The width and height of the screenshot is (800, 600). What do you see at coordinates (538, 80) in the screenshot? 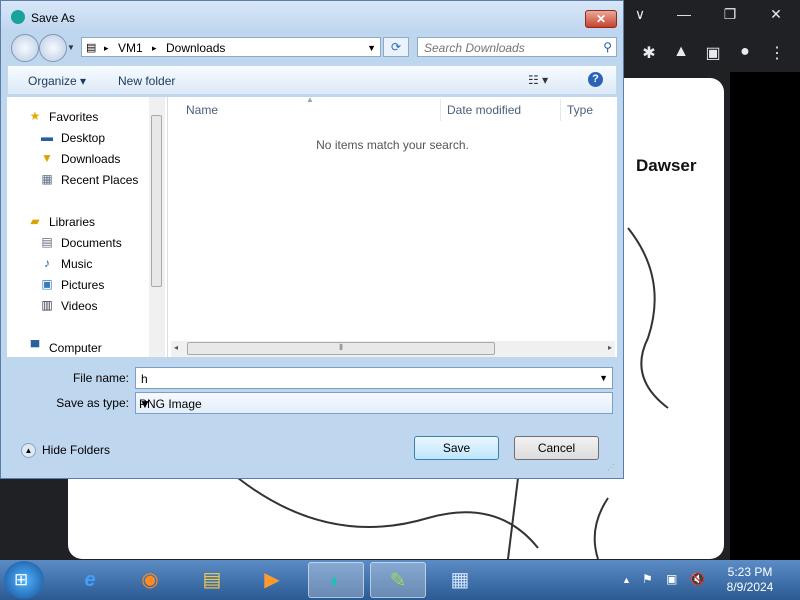
I see `change-view-button: ☷ ▾` at bounding box center [538, 80].